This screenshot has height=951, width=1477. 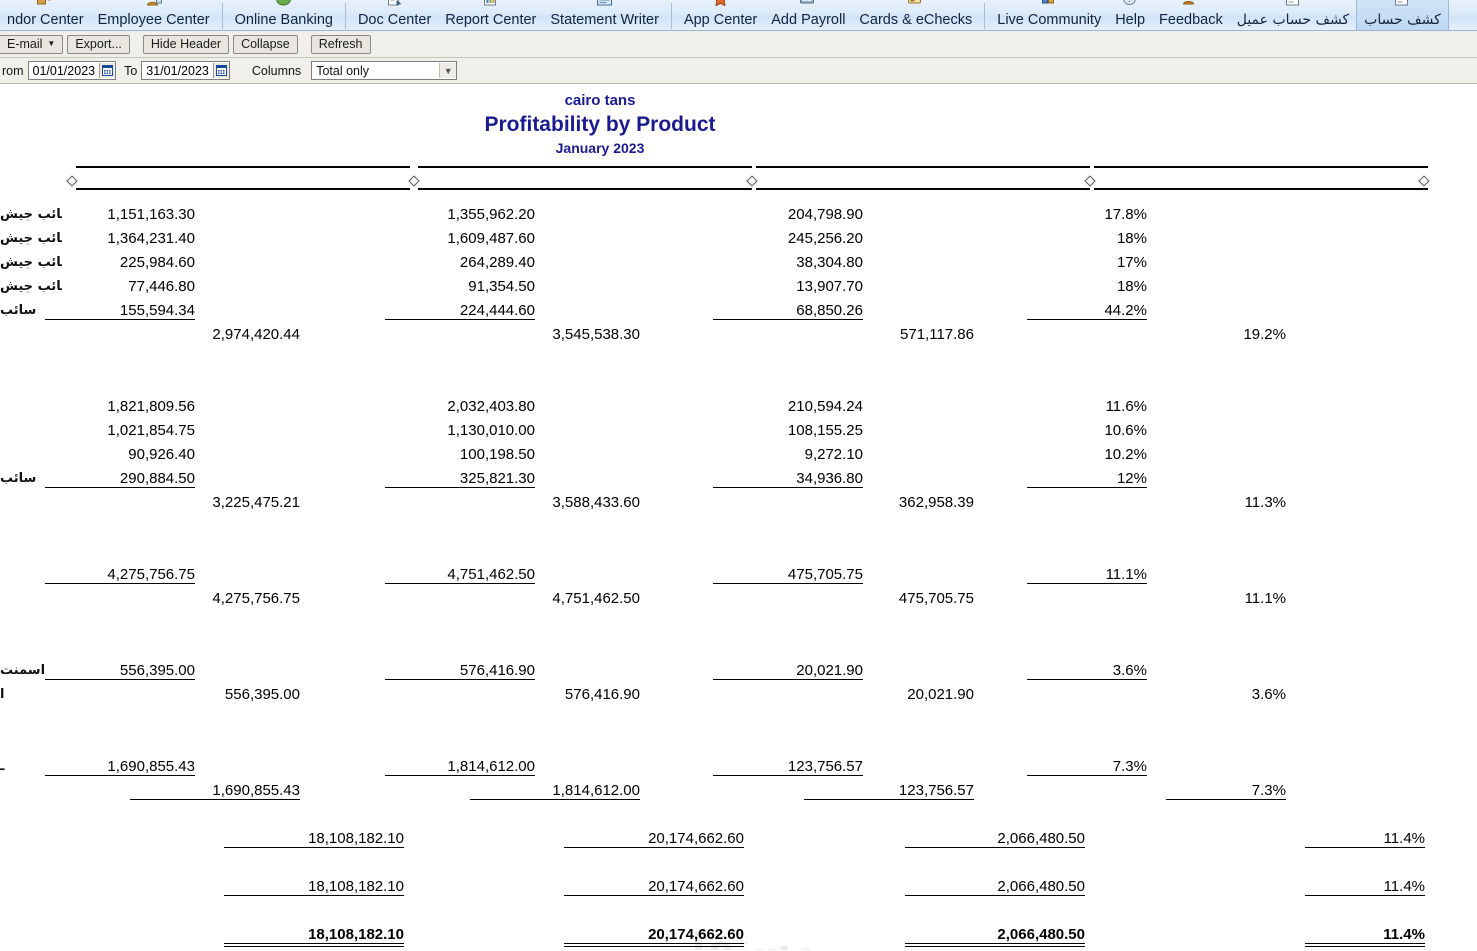 I want to click on email-button: E-mail ▼, so click(x=32, y=44).